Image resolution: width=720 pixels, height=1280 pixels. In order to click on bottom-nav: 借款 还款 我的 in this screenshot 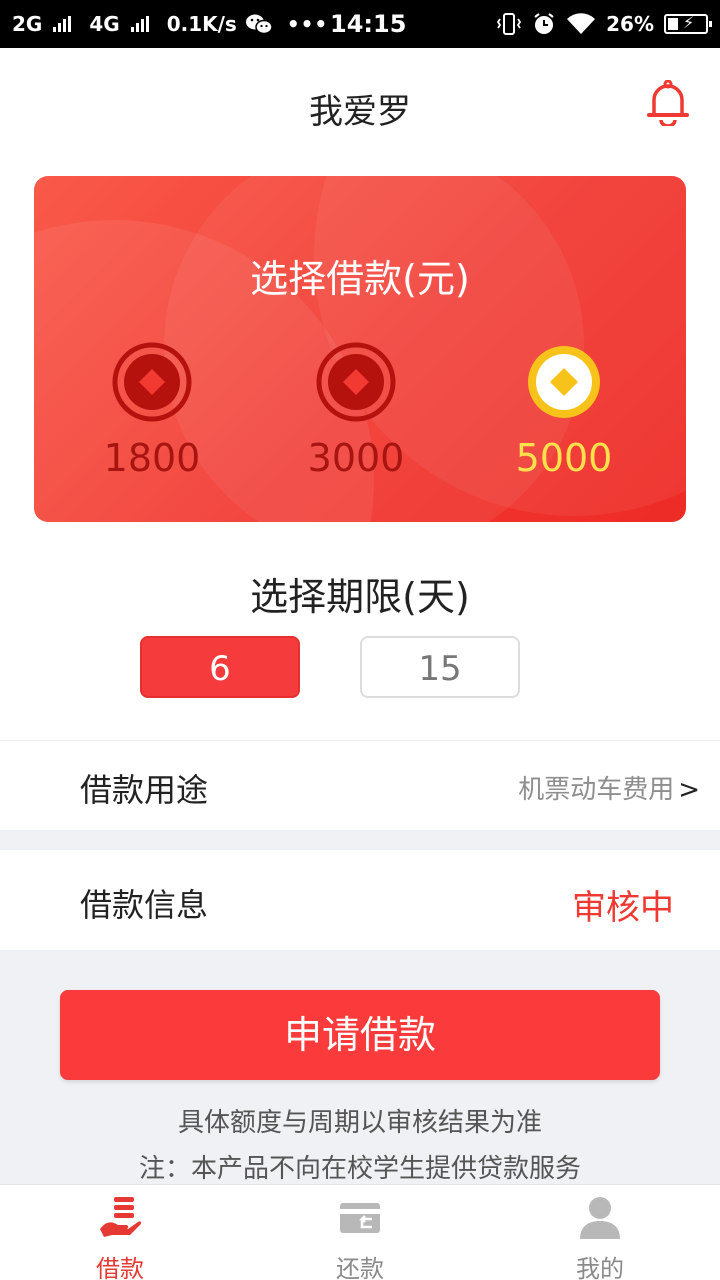, I will do `click(360, 1232)`.